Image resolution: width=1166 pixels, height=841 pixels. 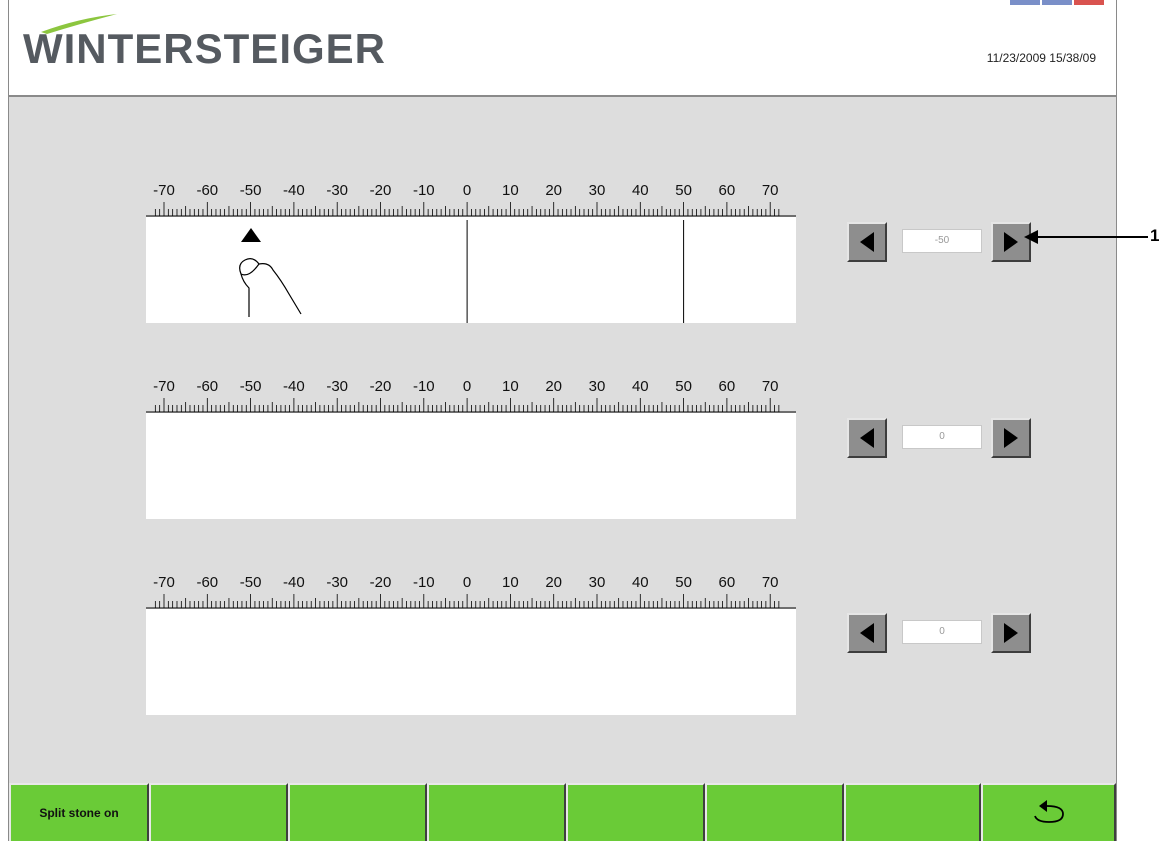 I want to click on datetime-display: 11/23/2009 15/38/09, so click(x=1041, y=58).